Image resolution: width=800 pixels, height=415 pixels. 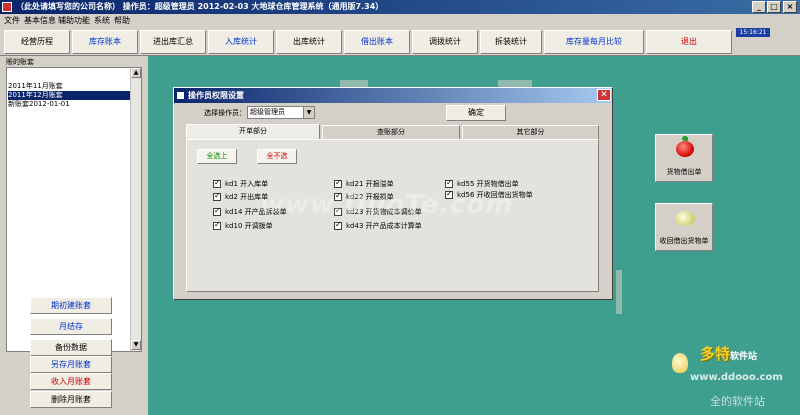 What do you see at coordinates (759, 7) in the screenshot?
I see `minimize-button: _` at bounding box center [759, 7].